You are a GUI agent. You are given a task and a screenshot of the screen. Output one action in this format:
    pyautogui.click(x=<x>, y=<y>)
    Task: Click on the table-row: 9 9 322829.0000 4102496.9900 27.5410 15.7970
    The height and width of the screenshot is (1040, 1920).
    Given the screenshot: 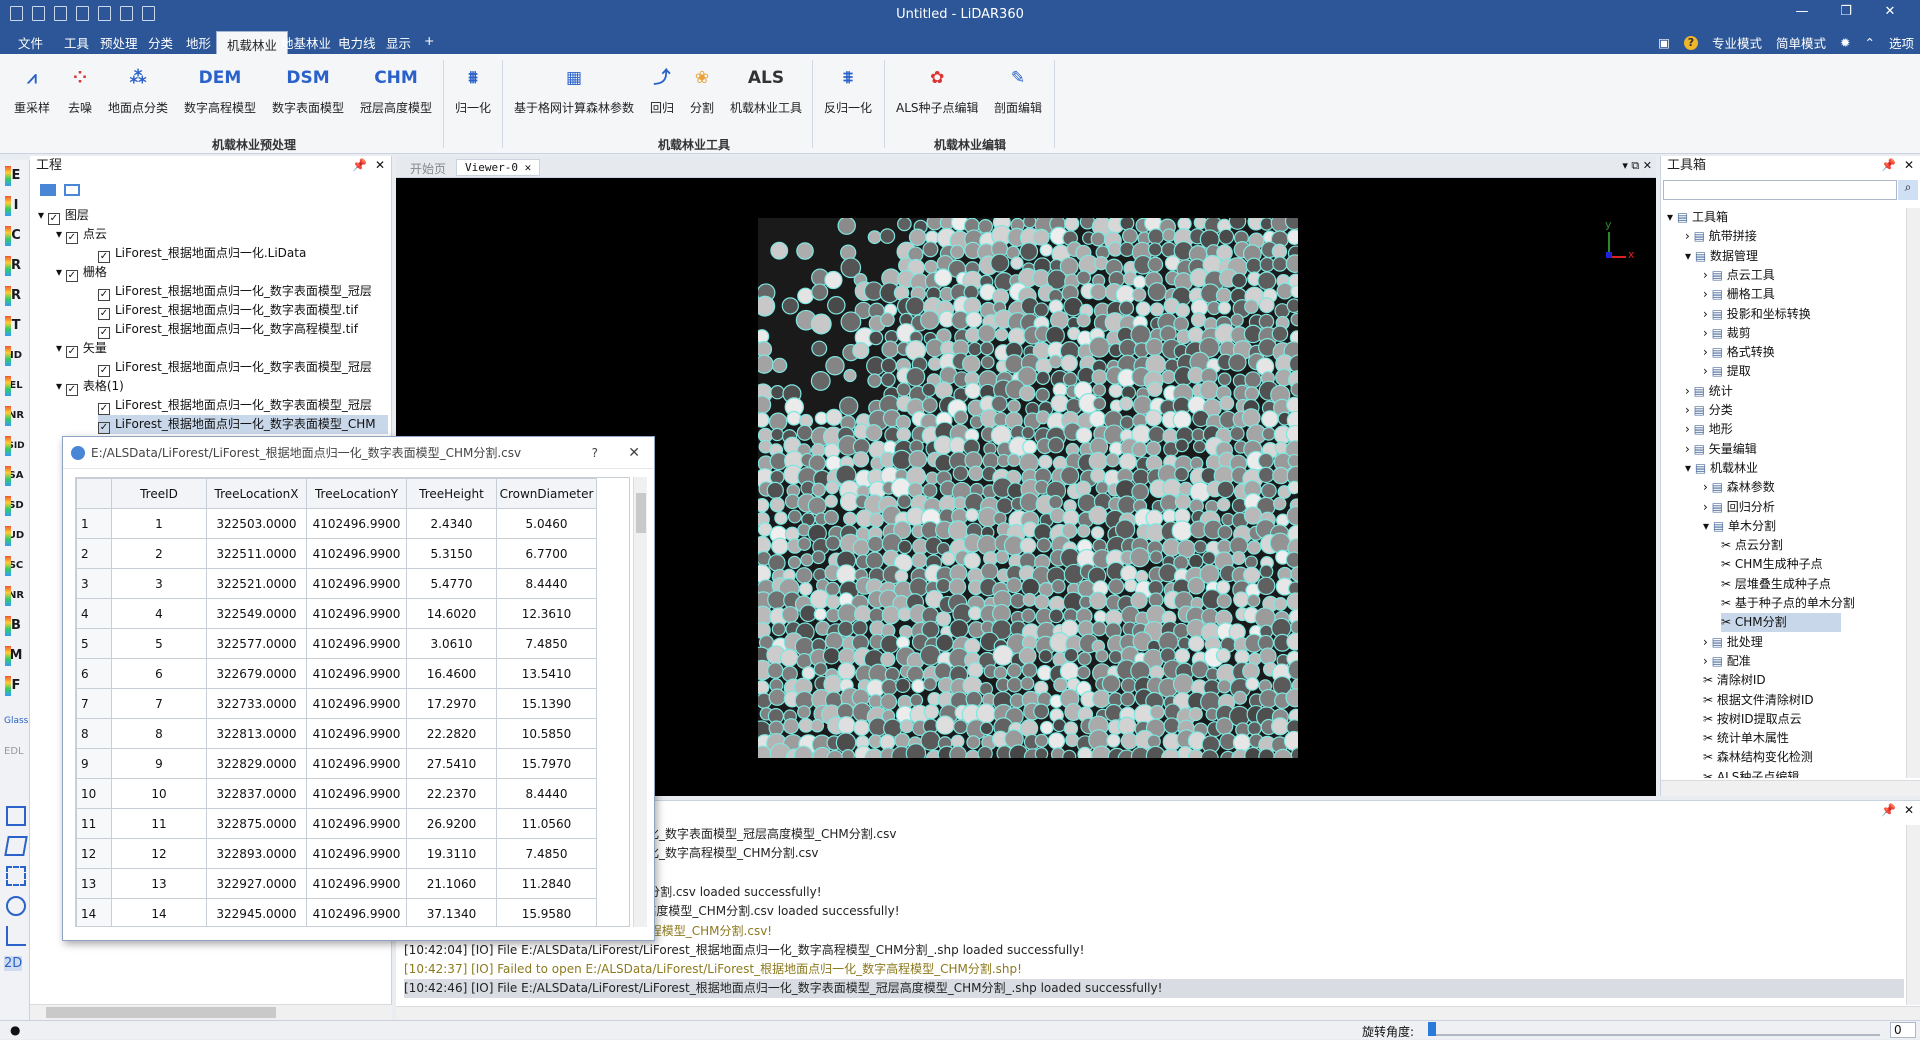 What is the action you would take?
    pyautogui.click(x=336, y=763)
    